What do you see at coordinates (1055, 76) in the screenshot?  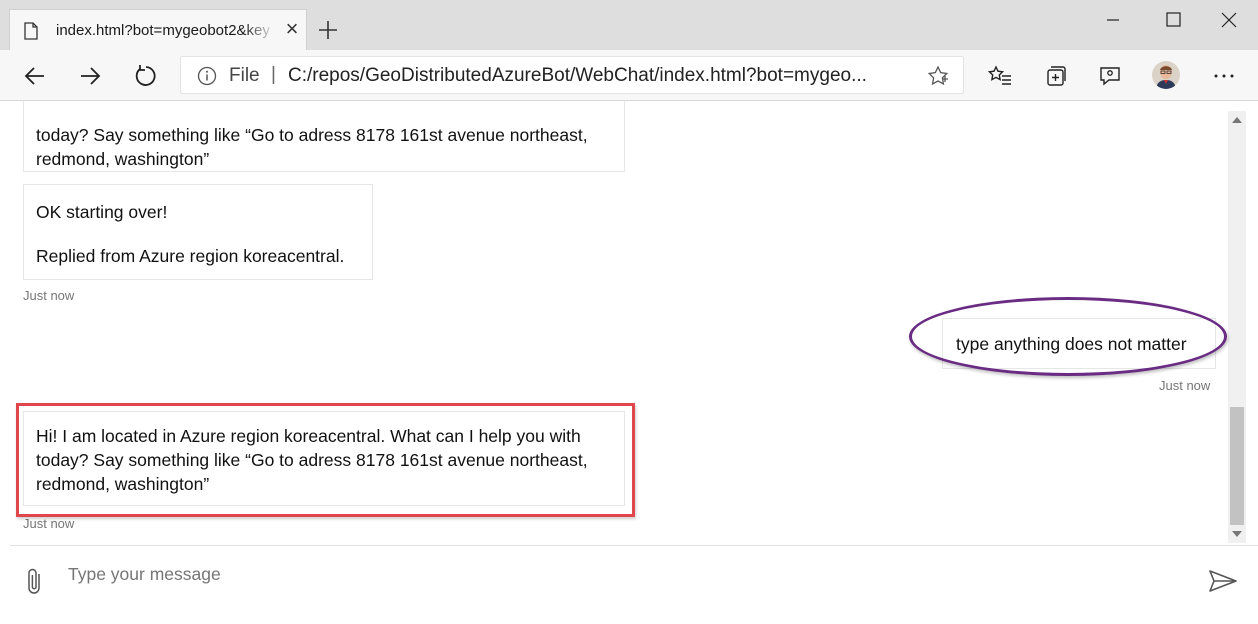 I see `collections-icon` at bounding box center [1055, 76].